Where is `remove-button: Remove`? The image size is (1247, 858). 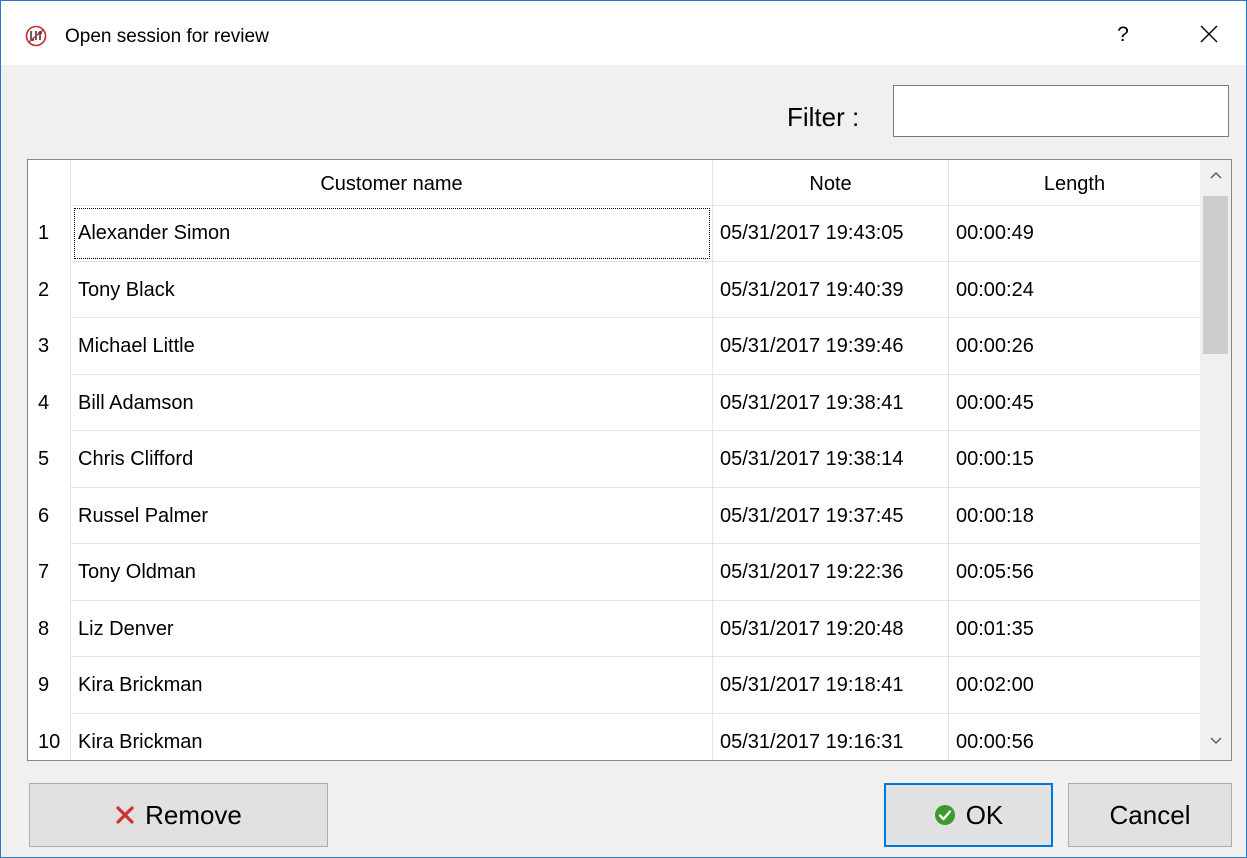
remove-button: Remove is located at coordinates (178, 815).